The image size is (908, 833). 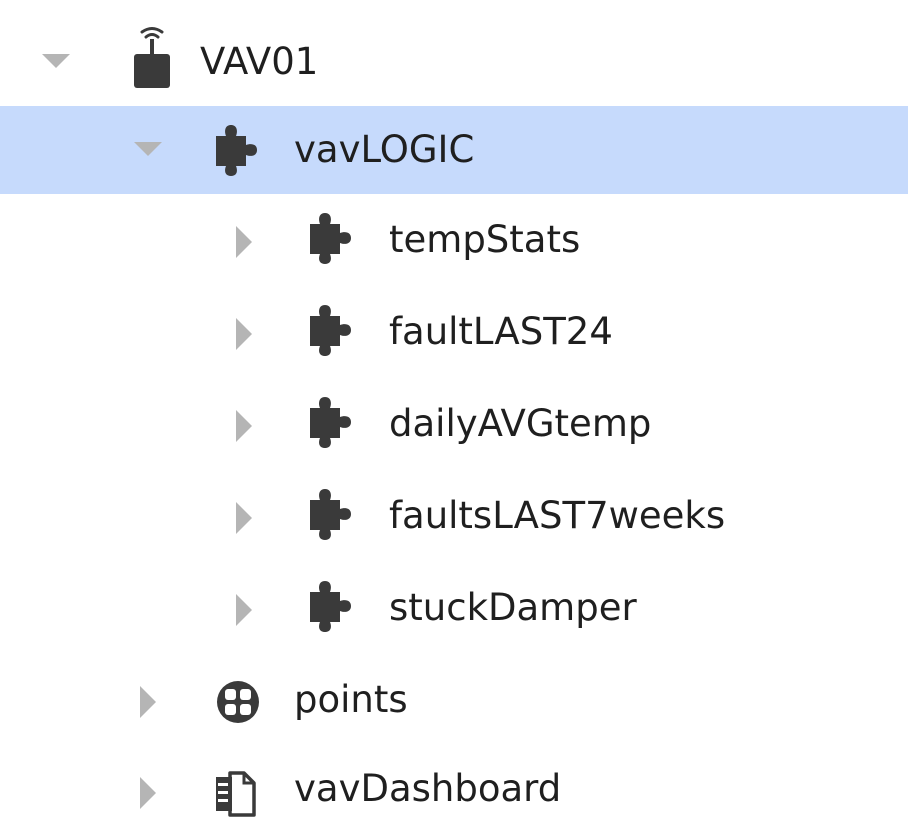 I want to click on wireless-device-icon, so click(x=158, y=62).